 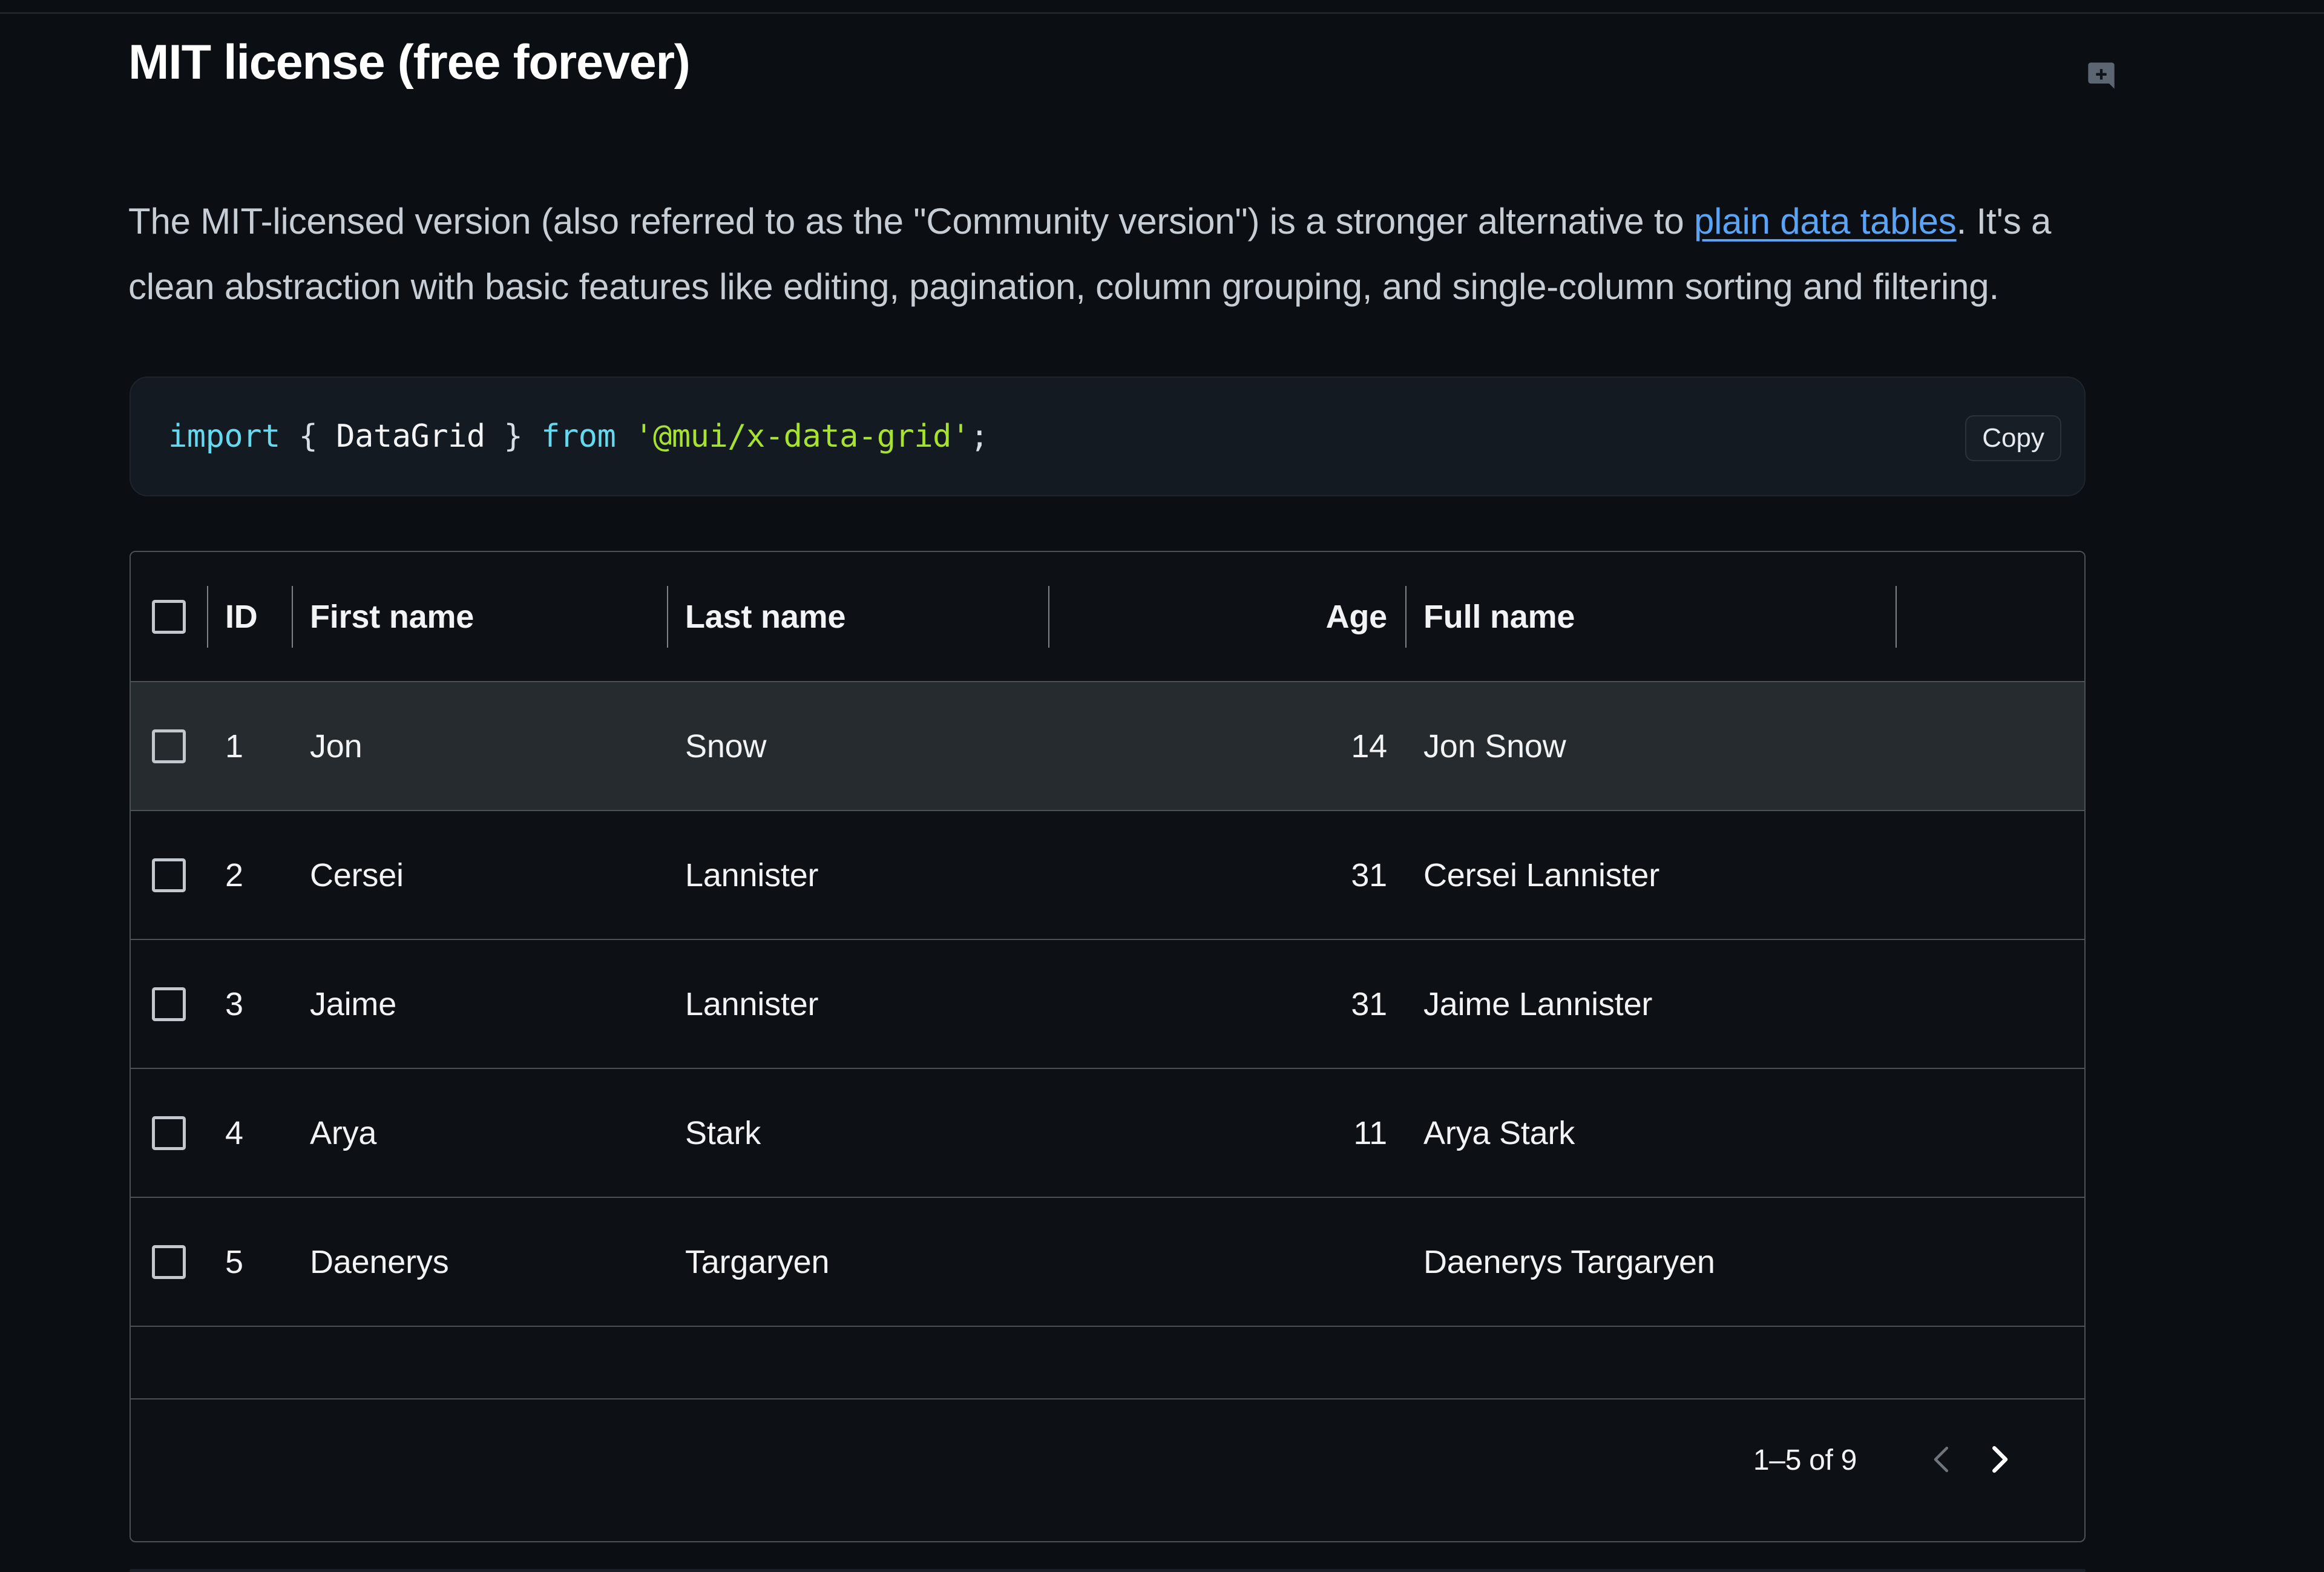 I want to click on code-token: '@mui/x-data-grid', so click(x=802, y=436).